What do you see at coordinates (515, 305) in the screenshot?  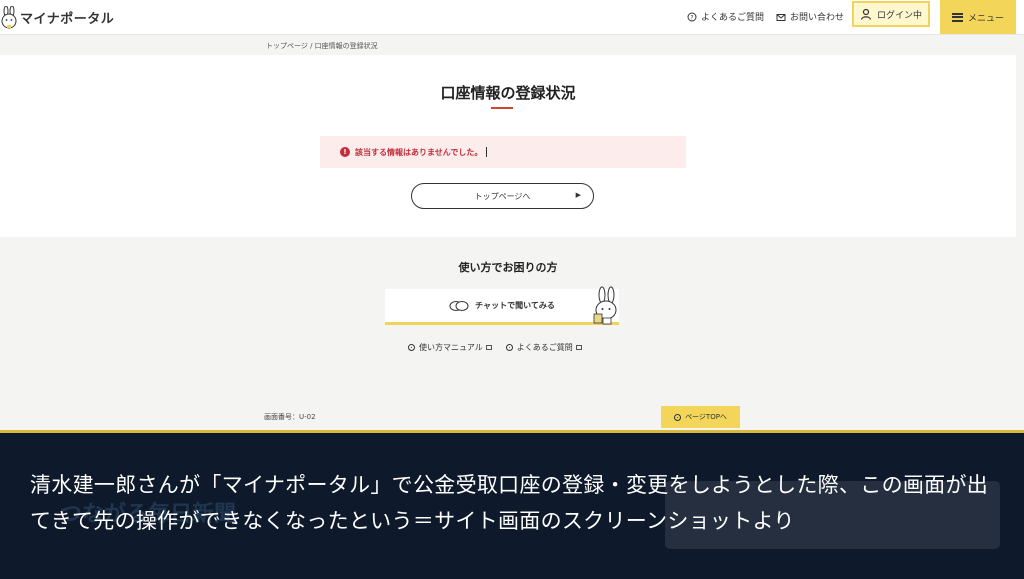 I see `chat-button-label: チャットで聞いてみる` at bounding box center [515, 305].